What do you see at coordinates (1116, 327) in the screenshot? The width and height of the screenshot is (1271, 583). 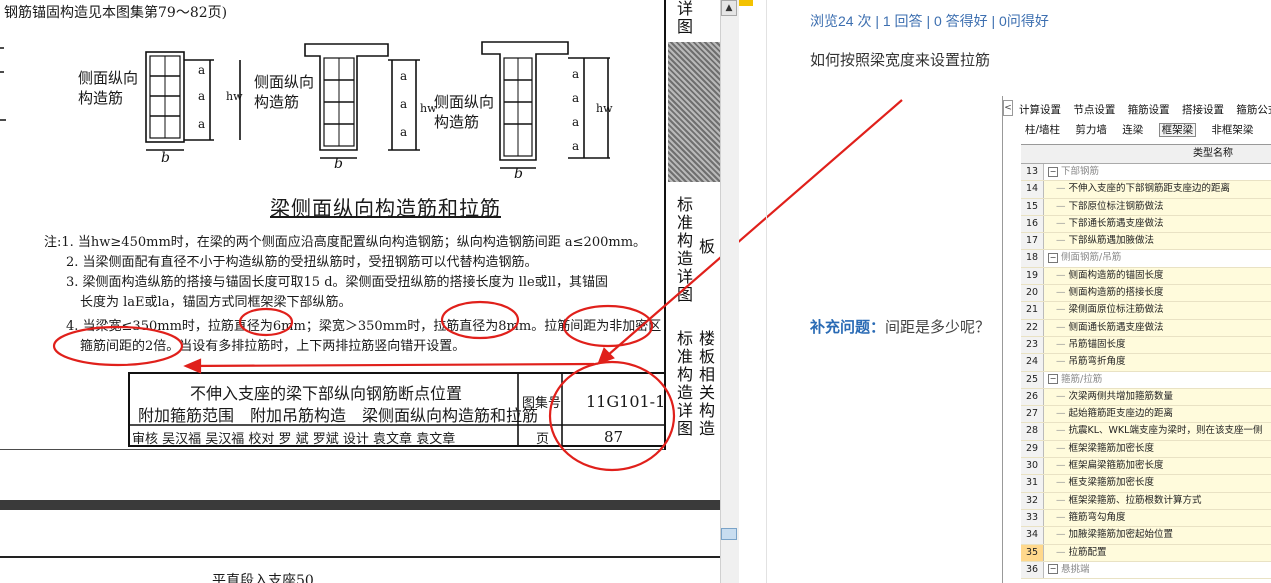 I see `row-text: 侧面通长筋遇支座做法` at bounding box center [1116, 327].